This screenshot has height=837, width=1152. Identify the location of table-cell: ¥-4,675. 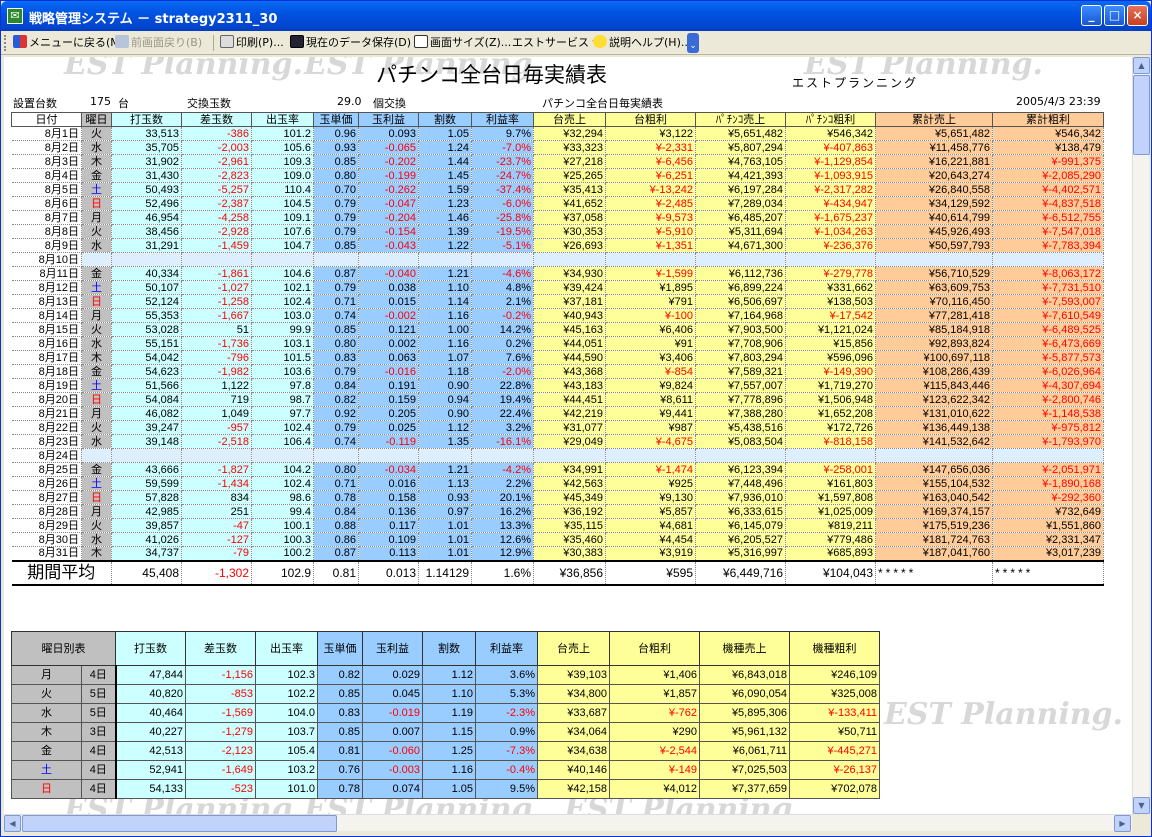
(650, 441).